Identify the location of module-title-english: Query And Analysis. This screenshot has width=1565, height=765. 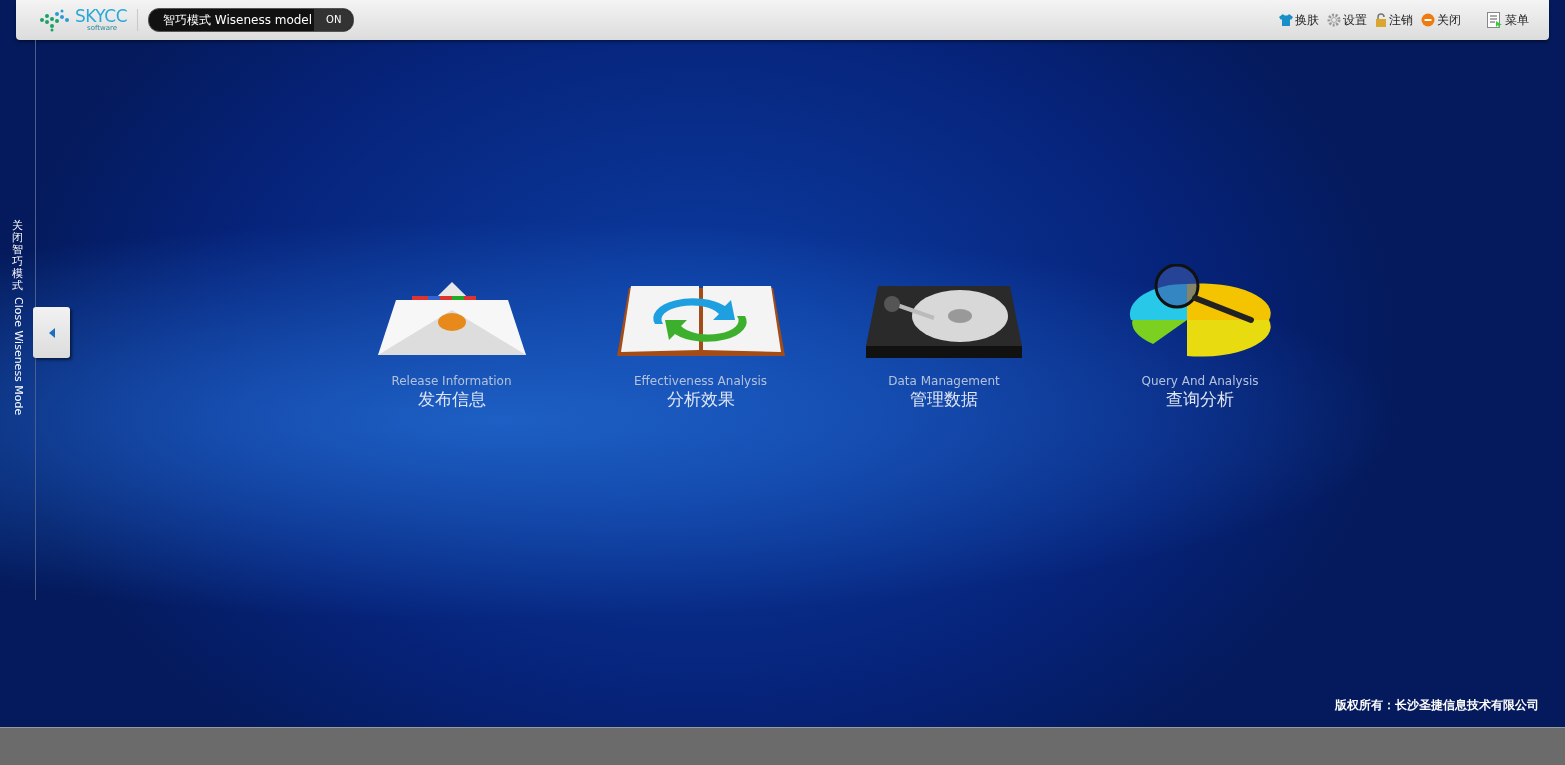
(1200, 381).